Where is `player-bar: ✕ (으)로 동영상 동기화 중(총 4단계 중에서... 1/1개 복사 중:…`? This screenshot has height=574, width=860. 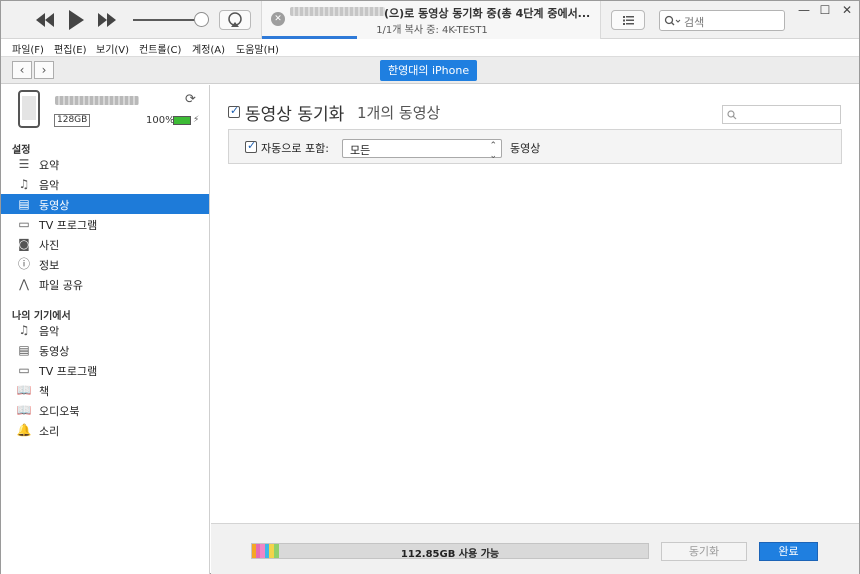
player-bar: ✕ (으)로 동영상 동기화 중(총 4단계 중에서... 1/1개 복사 중:… is located at coordinates (430, 20).